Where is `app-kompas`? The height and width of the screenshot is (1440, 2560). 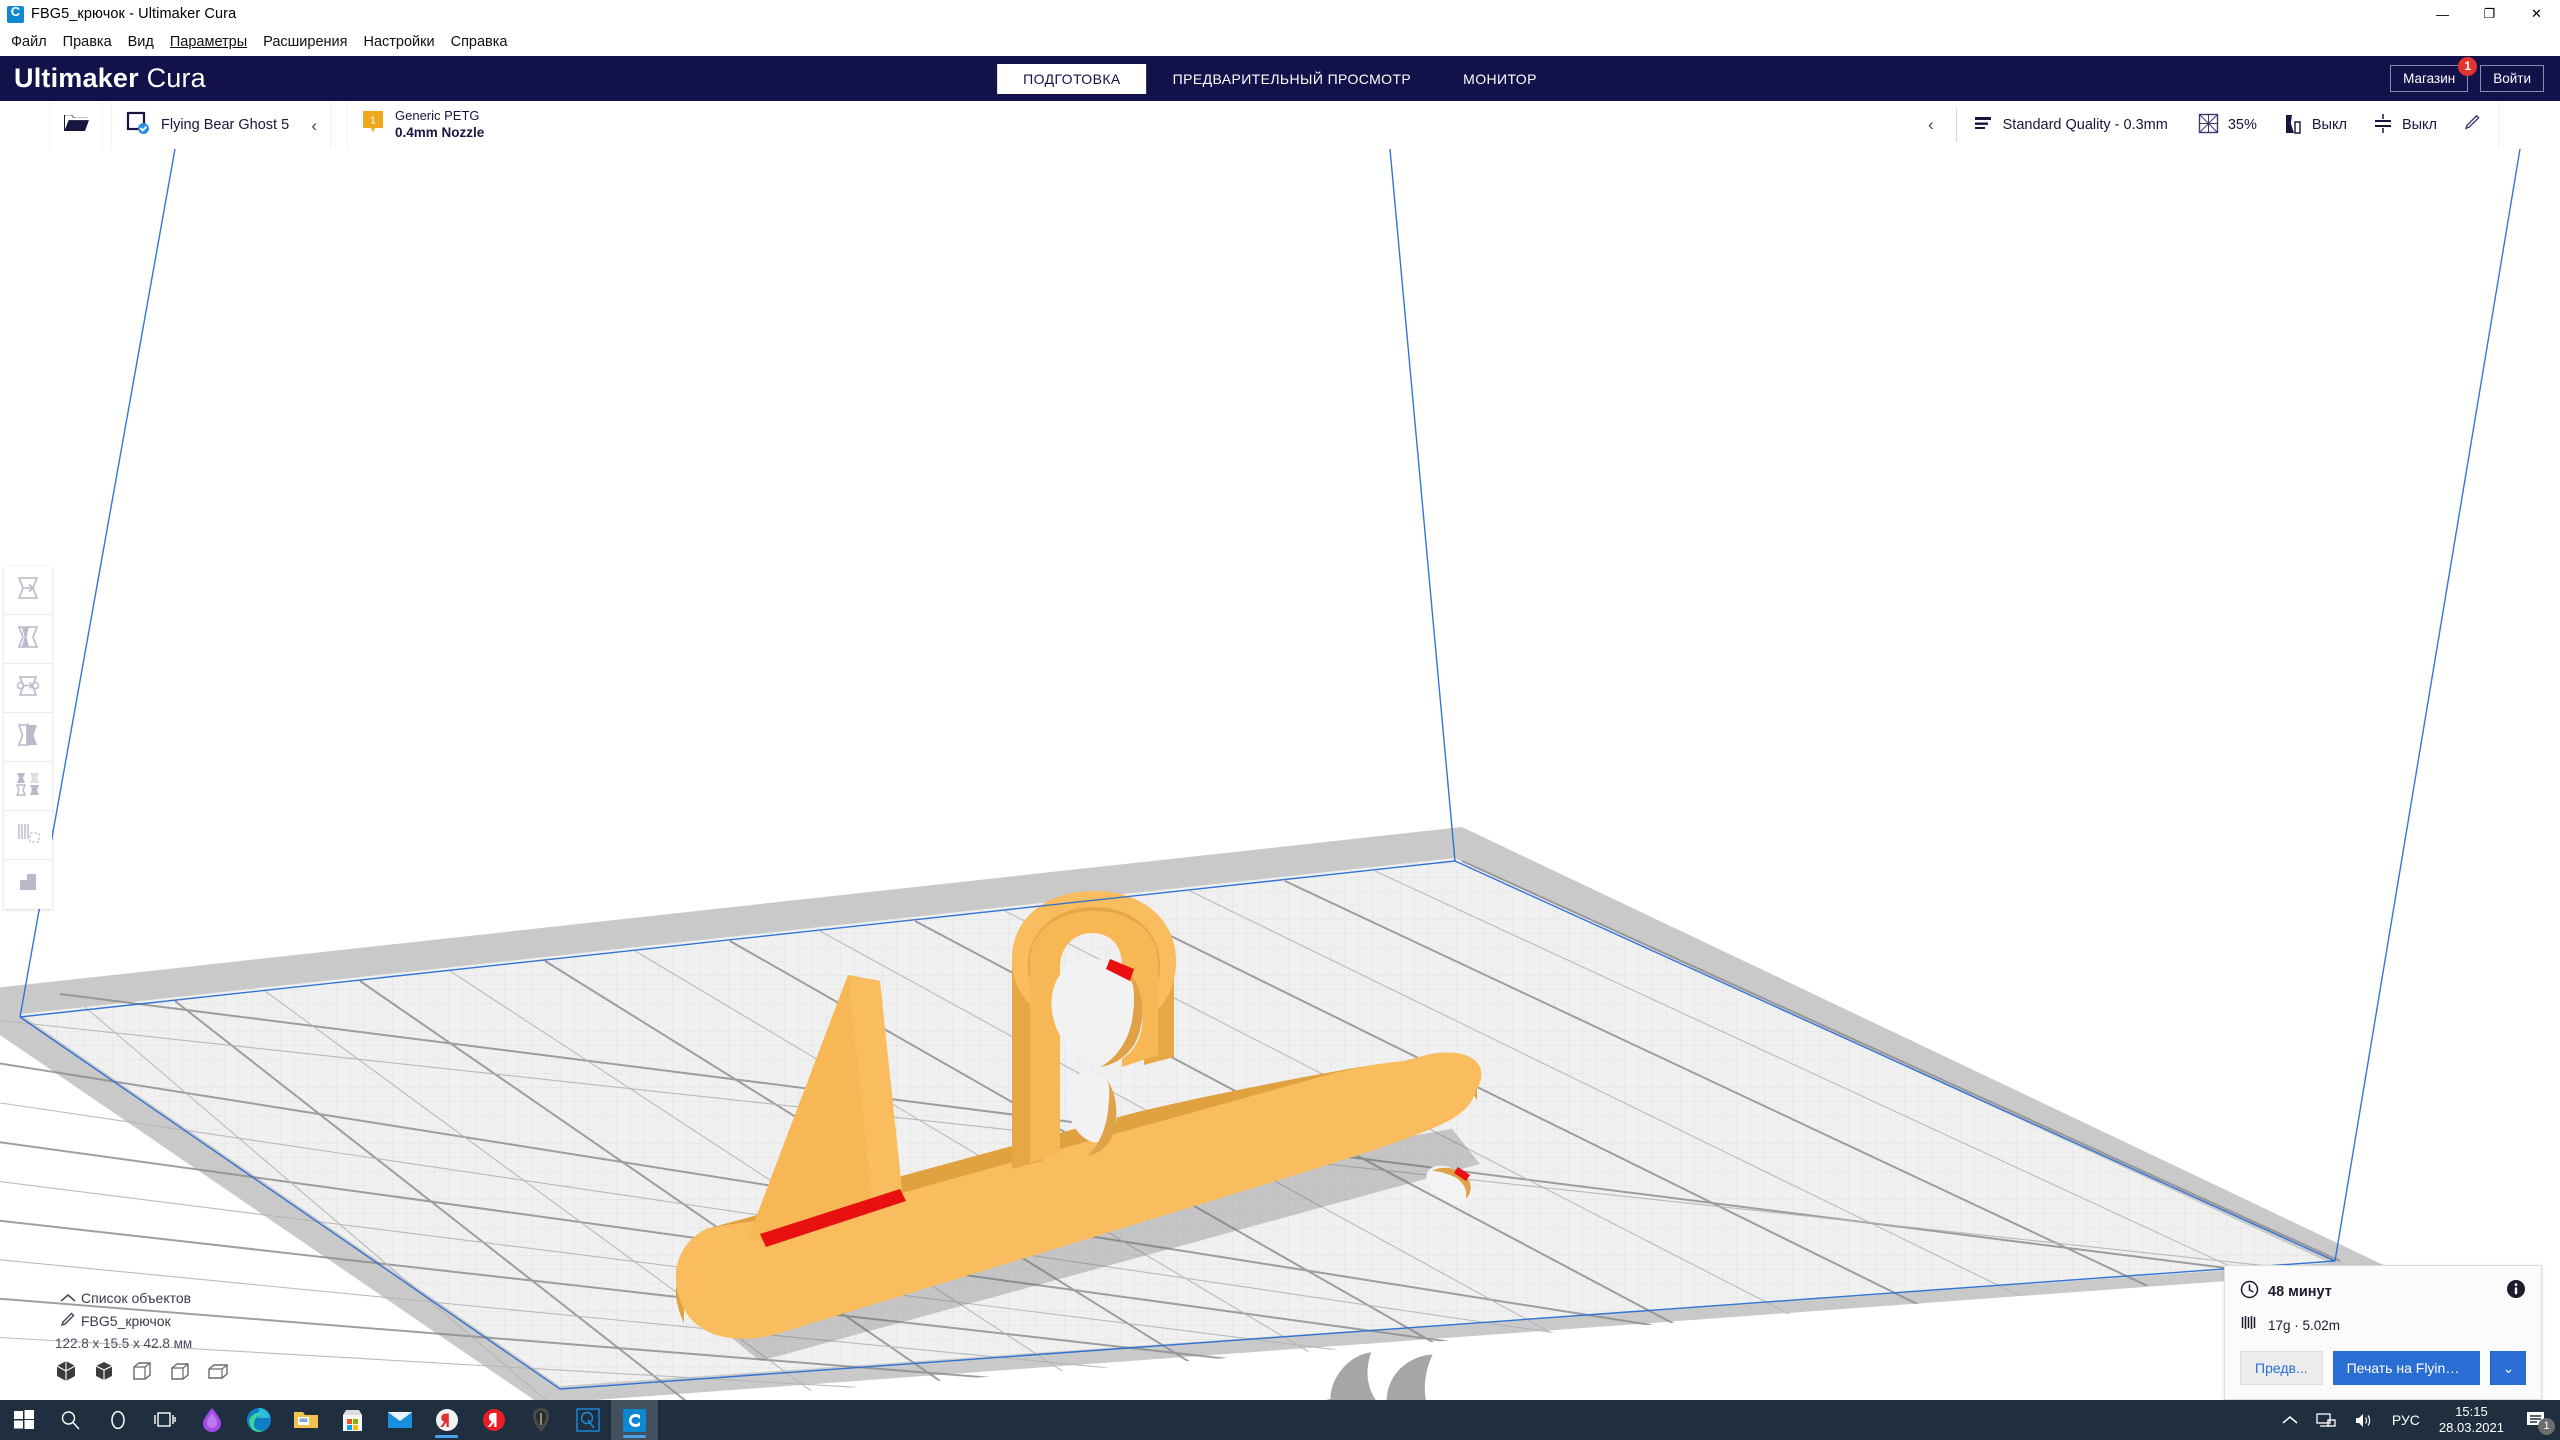
app-kompas is located at coordinates (587, 1420).